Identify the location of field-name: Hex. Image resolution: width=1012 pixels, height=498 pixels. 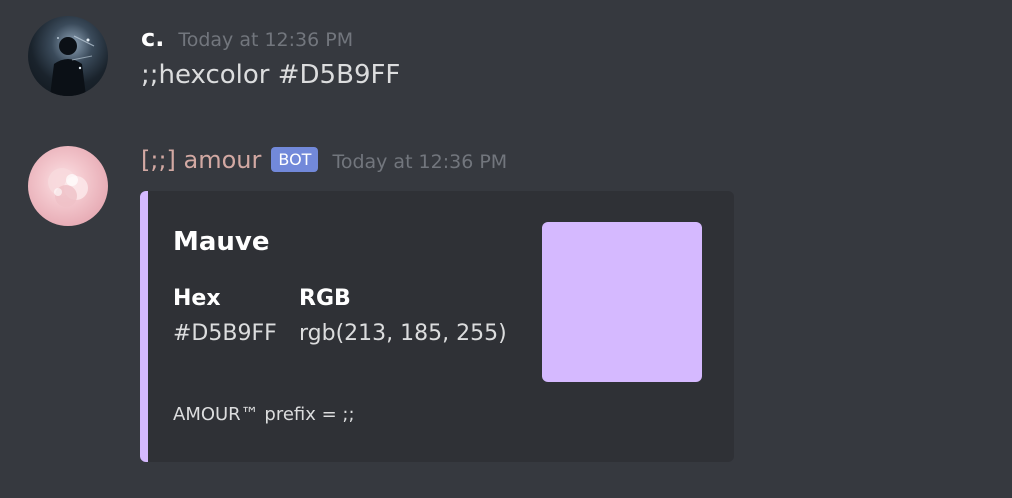
(197, 298).